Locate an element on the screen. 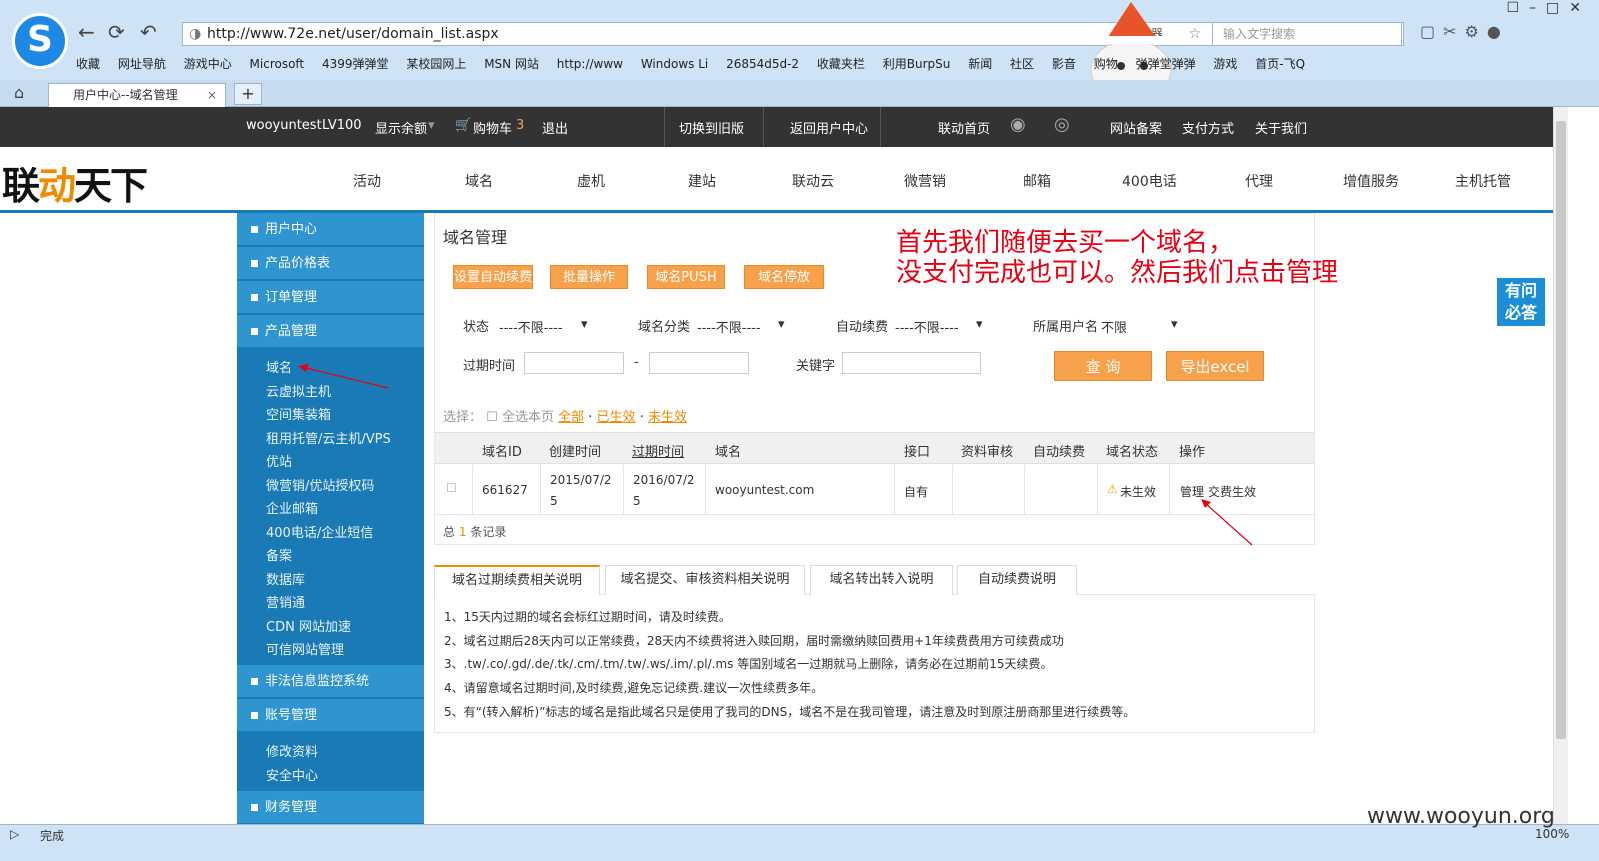 The height and width of the screenshot is (861, 1599). sidebar-item: 优站 is located at coordinates (279, 460).